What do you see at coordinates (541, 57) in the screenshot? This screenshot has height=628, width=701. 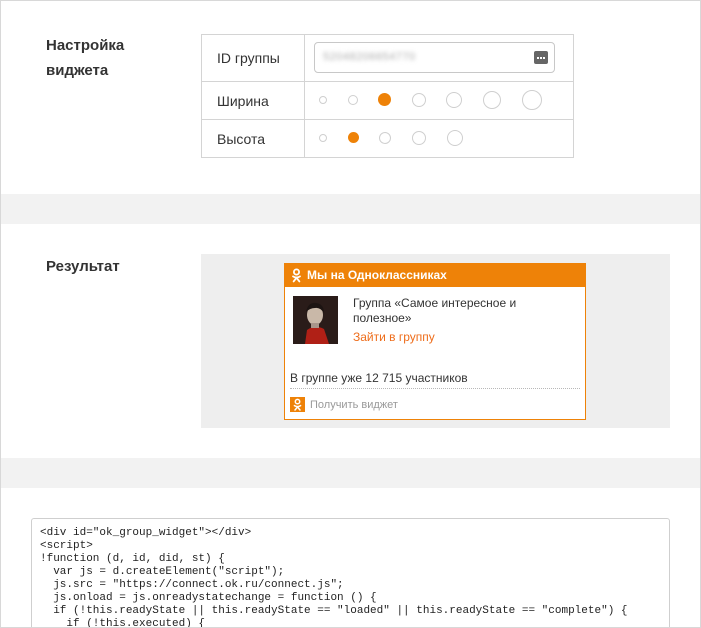 I see `password-dots-icon` at bounding box center [541, 57].